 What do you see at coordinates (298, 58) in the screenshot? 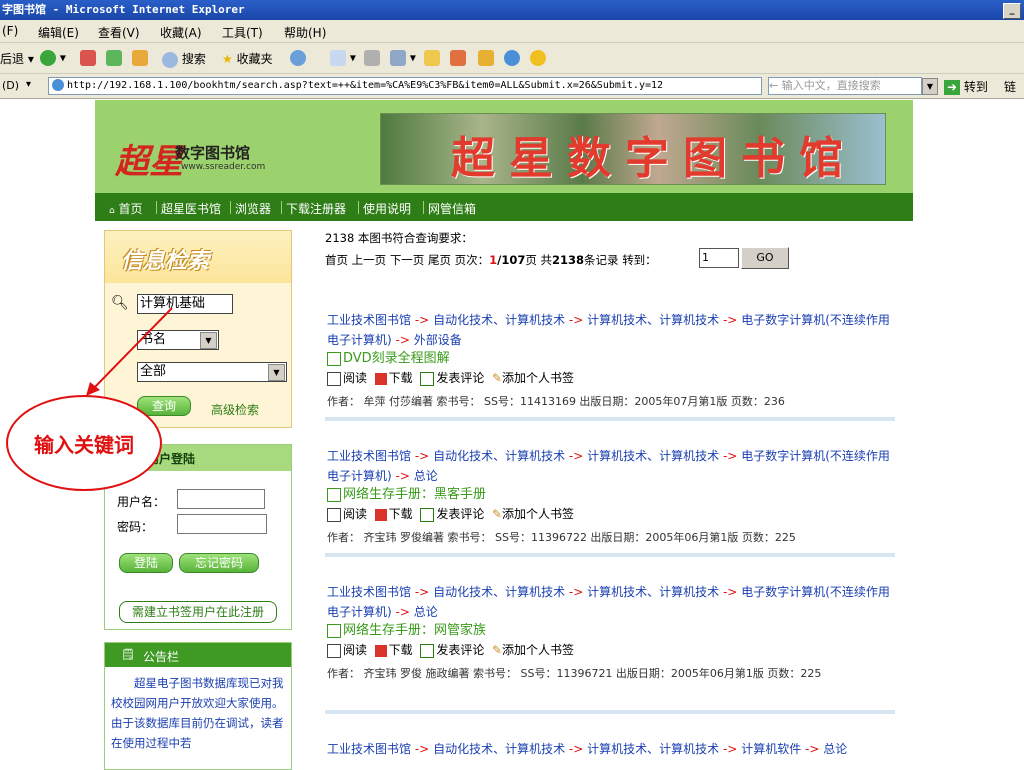
I see `history-button` at bounding box center [298, 58].